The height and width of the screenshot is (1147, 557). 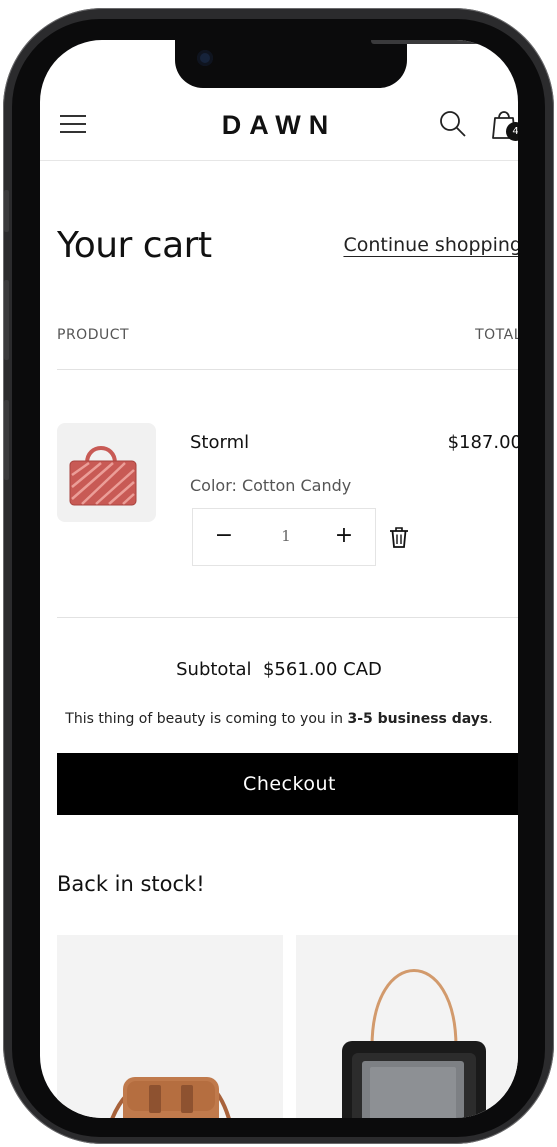 What do you see at coordinates (271, 485) in the screenshot?
I see `item-variant: Color: Cotton Candy` at bounding box center [271, 485].